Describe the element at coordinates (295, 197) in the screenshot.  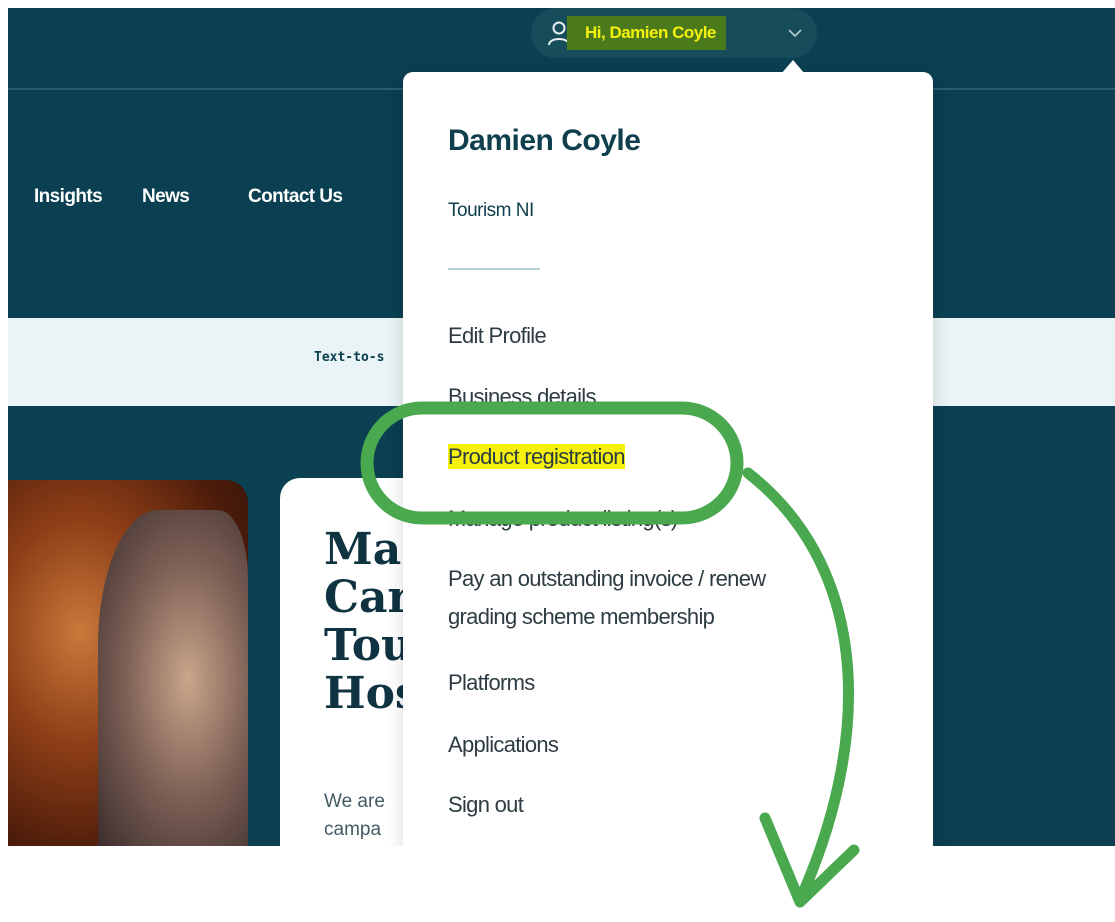
I see `nav-item-contact-us: Contact Us` at that location.